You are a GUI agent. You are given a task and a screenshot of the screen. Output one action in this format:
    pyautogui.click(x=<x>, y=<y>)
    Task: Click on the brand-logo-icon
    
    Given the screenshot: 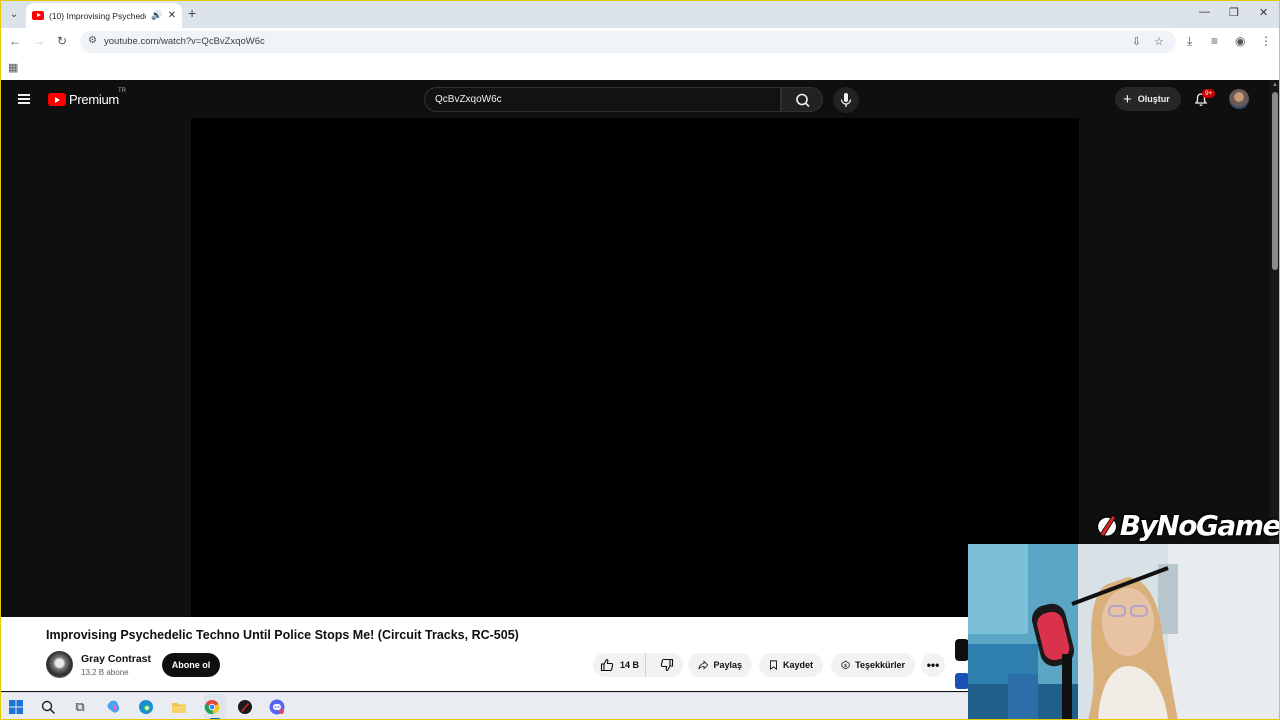 What is the action you would take?
    pyautogui.click(x=1107, y=526)
    